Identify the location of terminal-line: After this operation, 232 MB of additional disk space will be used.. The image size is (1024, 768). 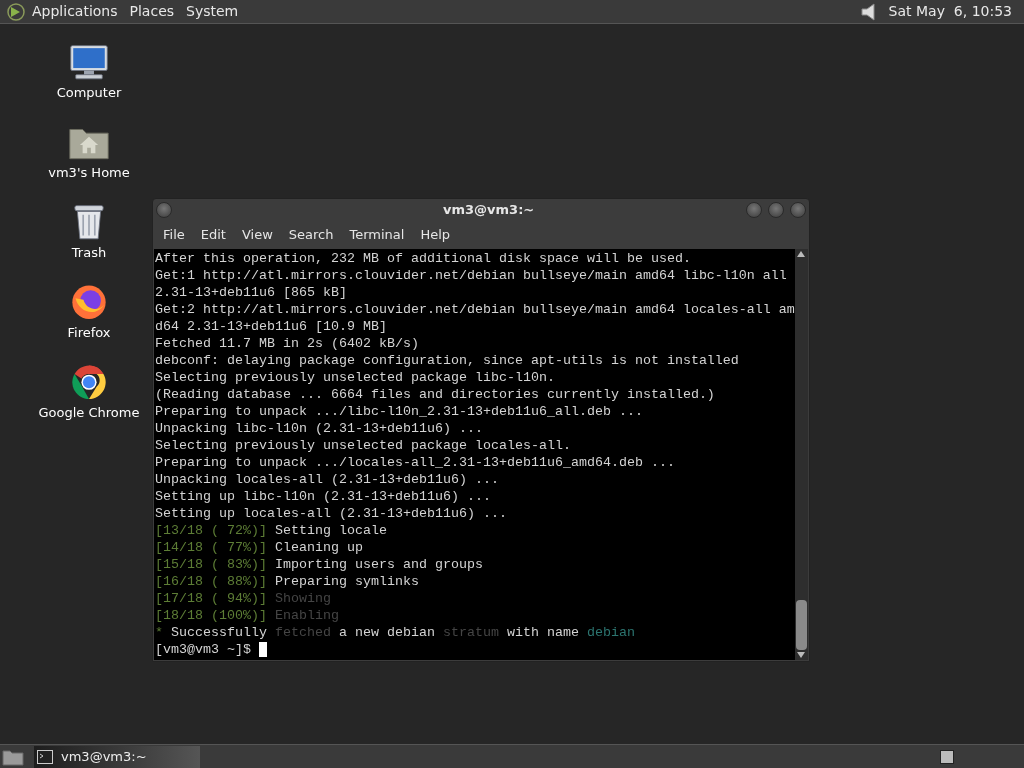
(423, 258).